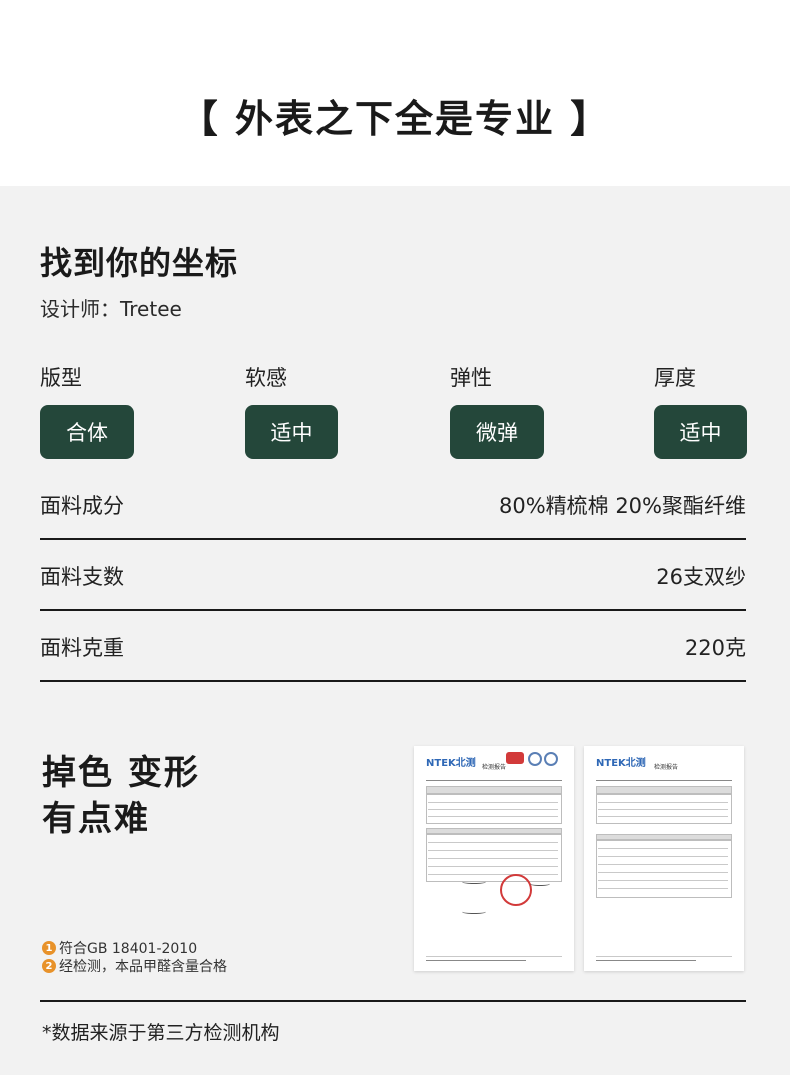  What do you see at coordinates (61, 378) in the screenshot?
I see `attr-label-fit: 版型` at bounding box center [61, 378].